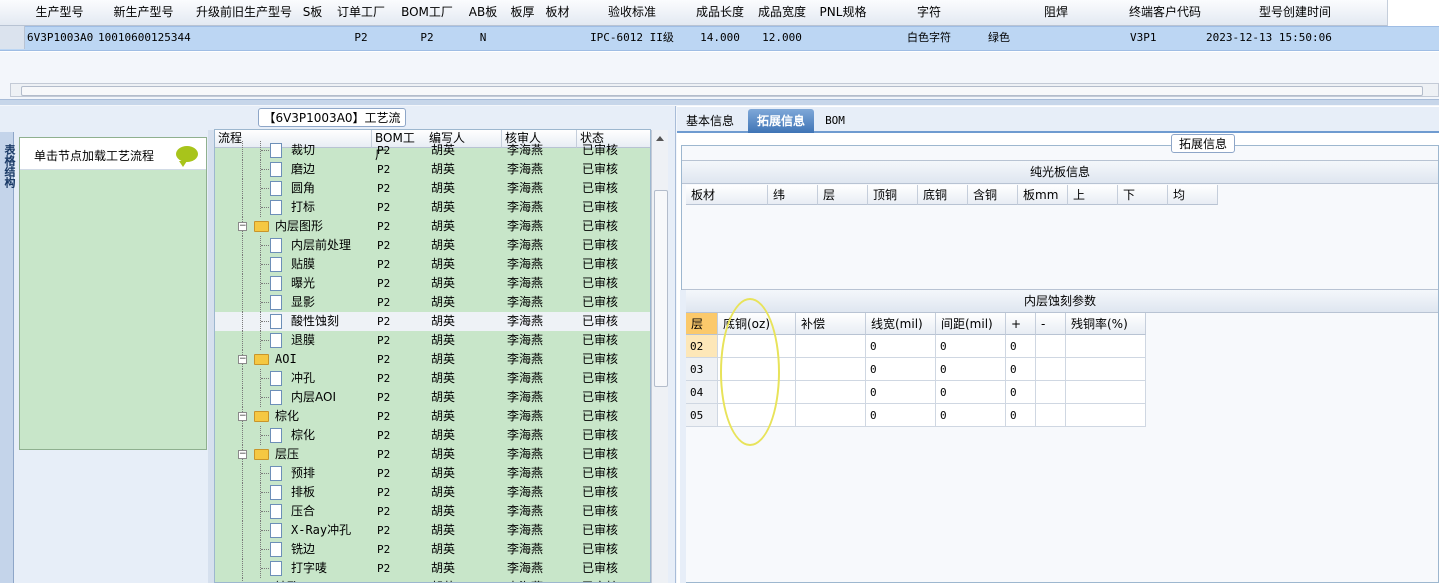 This screenshot has width=1439, height=583. I want to click on etch-column-header: 线宽(mil), so click(901, 324).